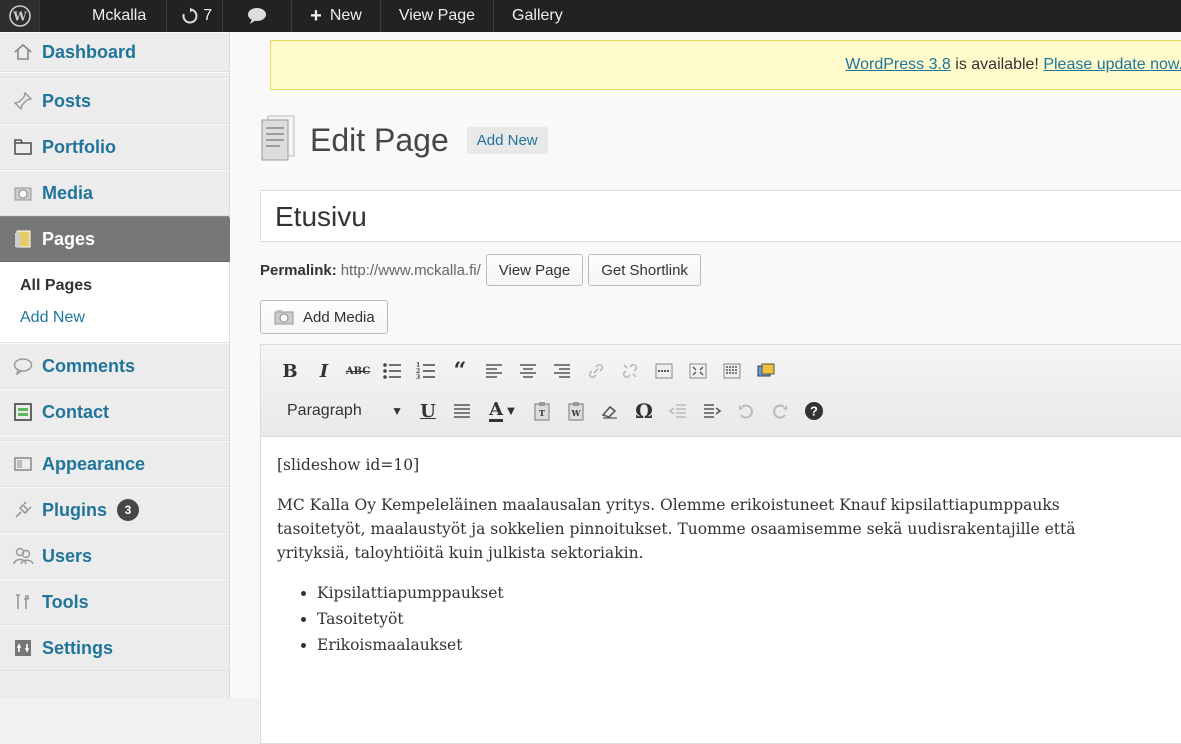  What do you see at coordinates (610, 411) in the screenshot?
I see `eraser-icon` at bounding box center [610, 411].